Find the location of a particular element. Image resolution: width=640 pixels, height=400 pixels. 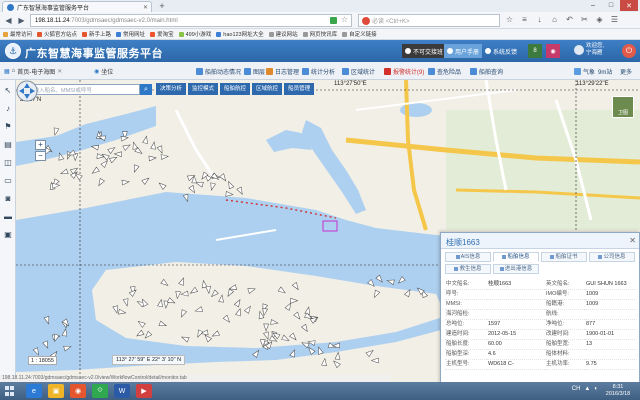

field-label: 呼号: is located at coordinates (466, 294).